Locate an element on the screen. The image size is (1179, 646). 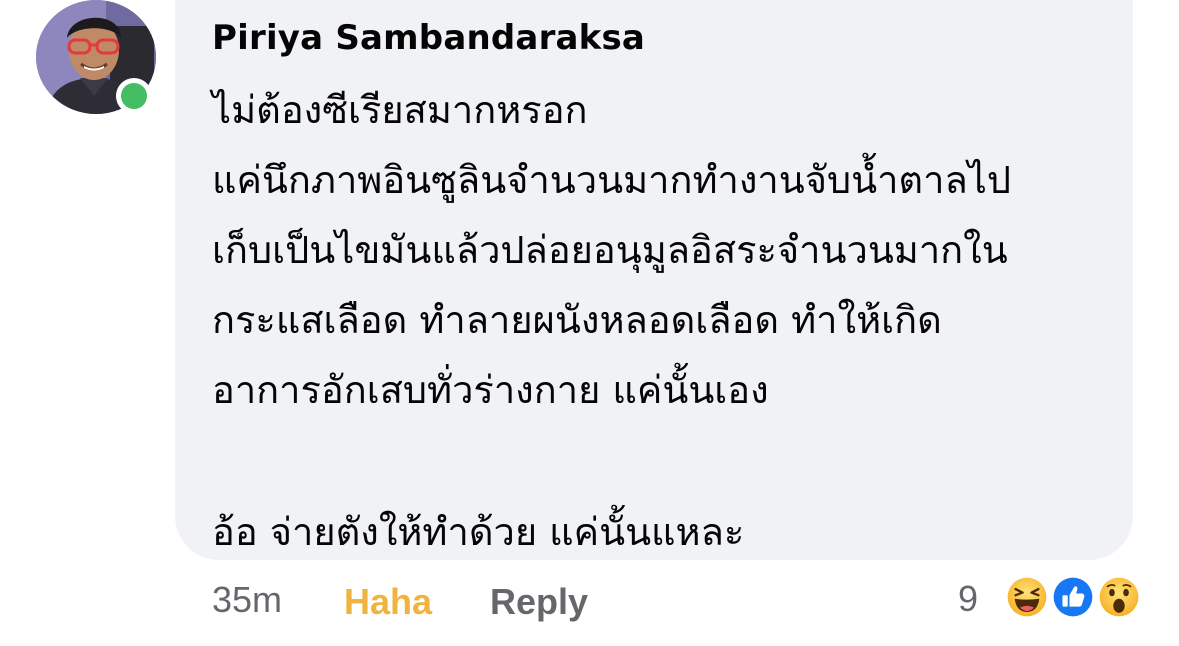
comment-timestamp: 35m is located at coordinates (247, 600).